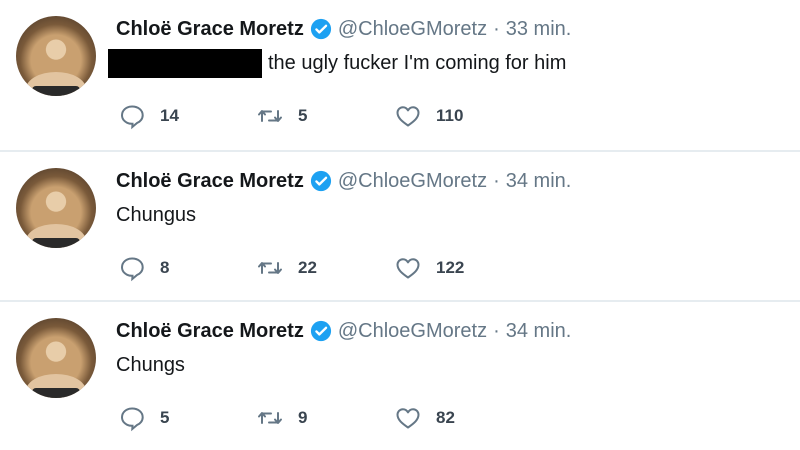 The image size is (800, 450). Describe the element at coordinates (185, 63) in the screenshot. I see `redaction-bar` at that location.